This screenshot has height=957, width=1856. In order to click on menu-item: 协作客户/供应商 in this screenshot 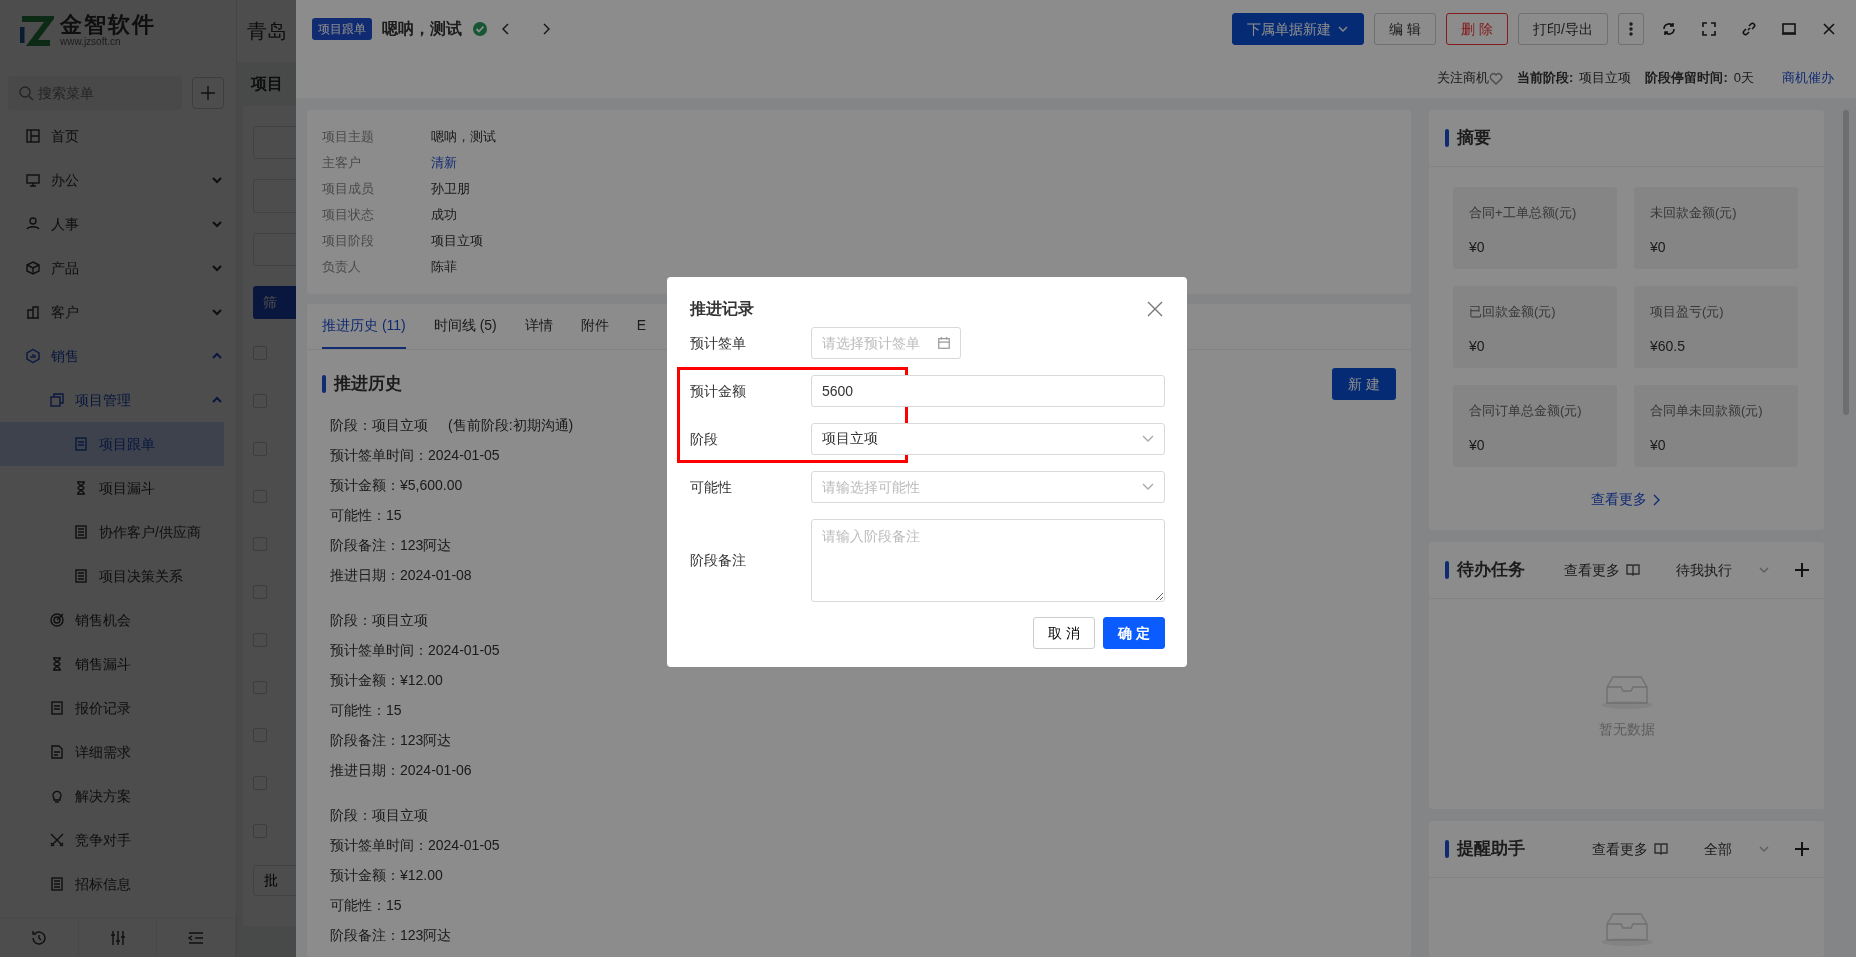, I will do `click(112, 532)`.